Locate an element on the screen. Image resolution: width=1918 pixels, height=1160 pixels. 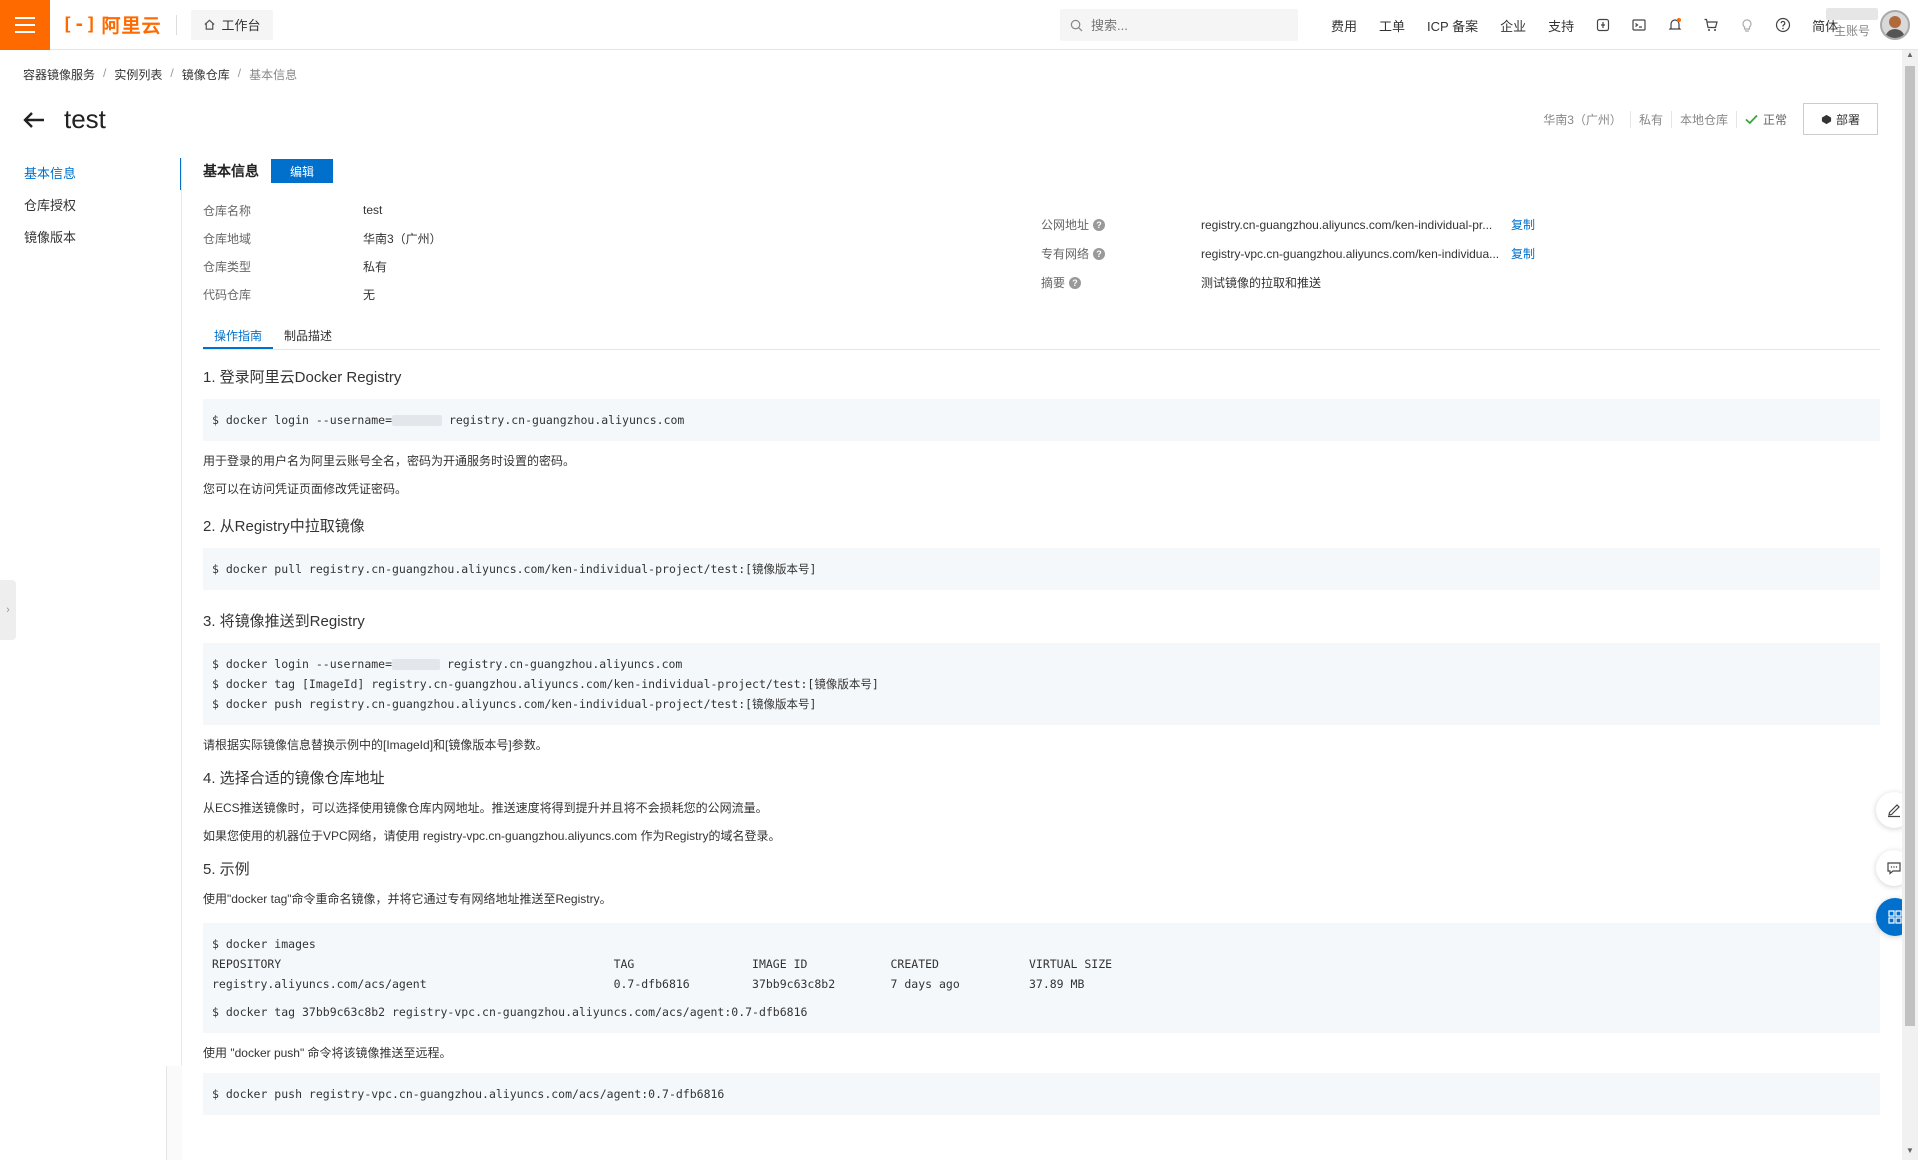
guide-text: 用于登录的用户名为阿里云账号全名，密码为开通服务时设置的密码。 is located at coordinates (389, 461).